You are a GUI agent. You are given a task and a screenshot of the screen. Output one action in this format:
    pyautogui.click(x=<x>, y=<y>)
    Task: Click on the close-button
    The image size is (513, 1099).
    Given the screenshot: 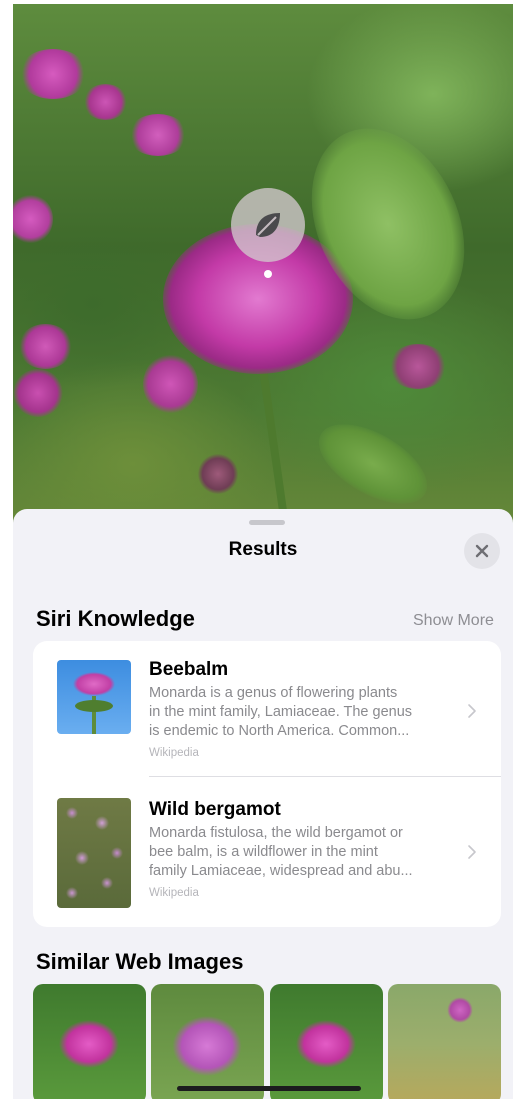 What is the action you would take?
    pyautogui.click(x=482, y=551)
    